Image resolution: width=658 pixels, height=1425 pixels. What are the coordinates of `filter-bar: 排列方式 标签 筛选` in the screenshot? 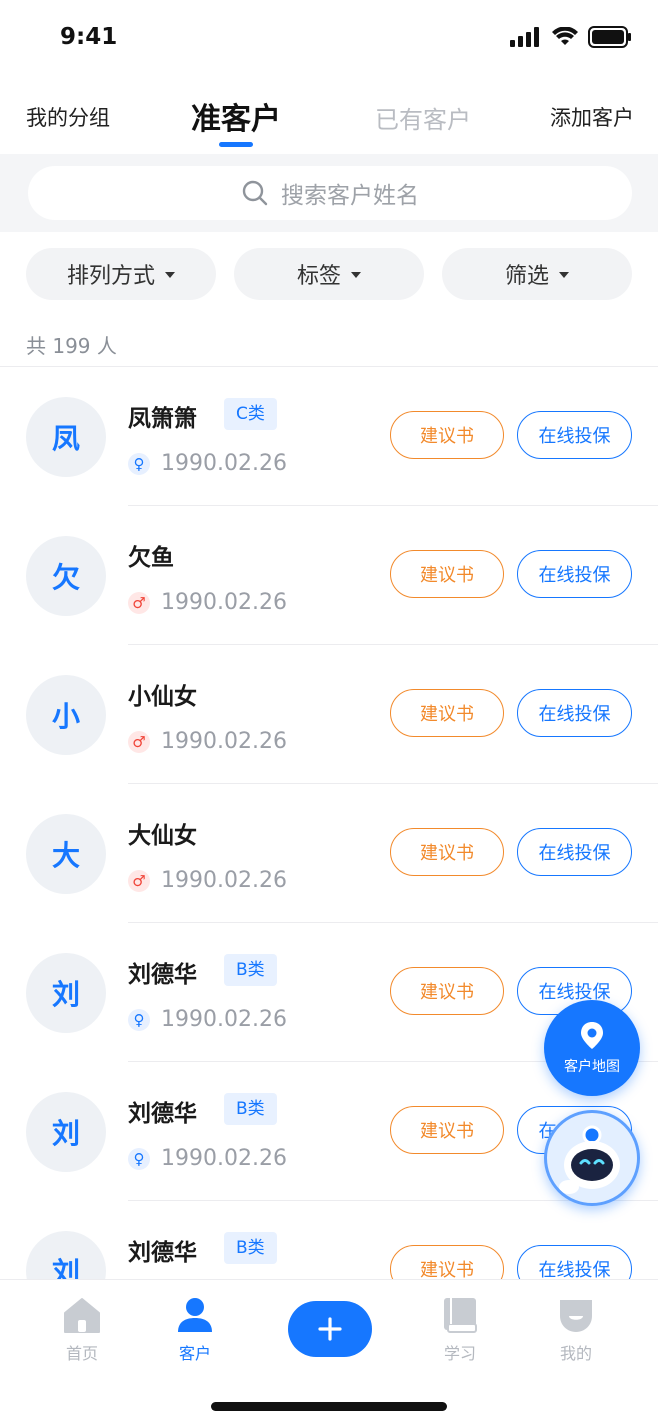 It's located at (329, 274).